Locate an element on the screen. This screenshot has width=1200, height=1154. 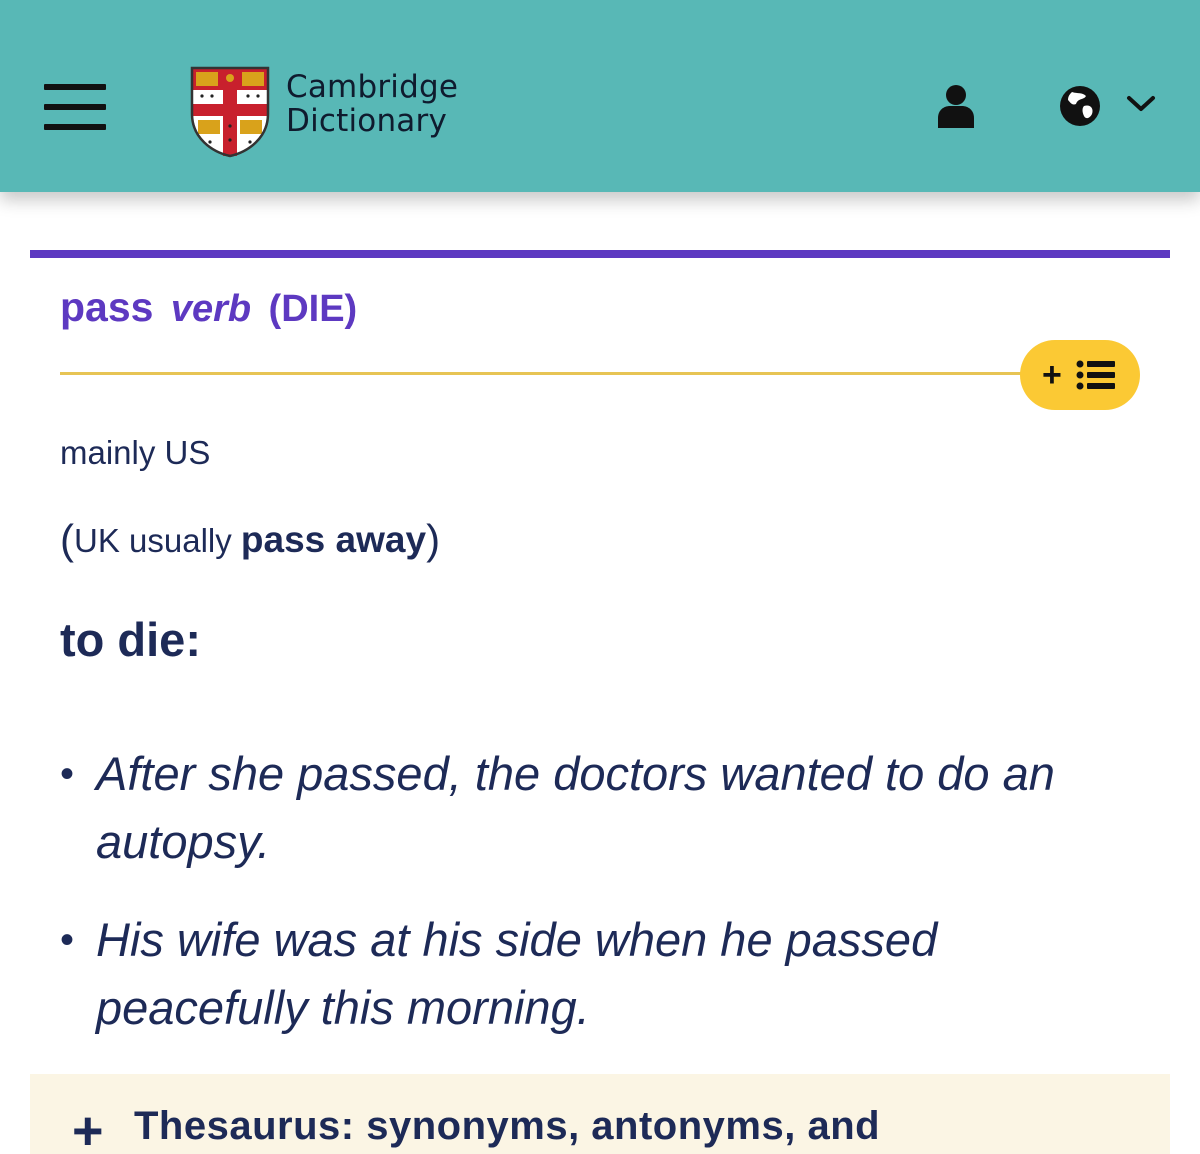
user-icon is located at coordinates (956, 106).